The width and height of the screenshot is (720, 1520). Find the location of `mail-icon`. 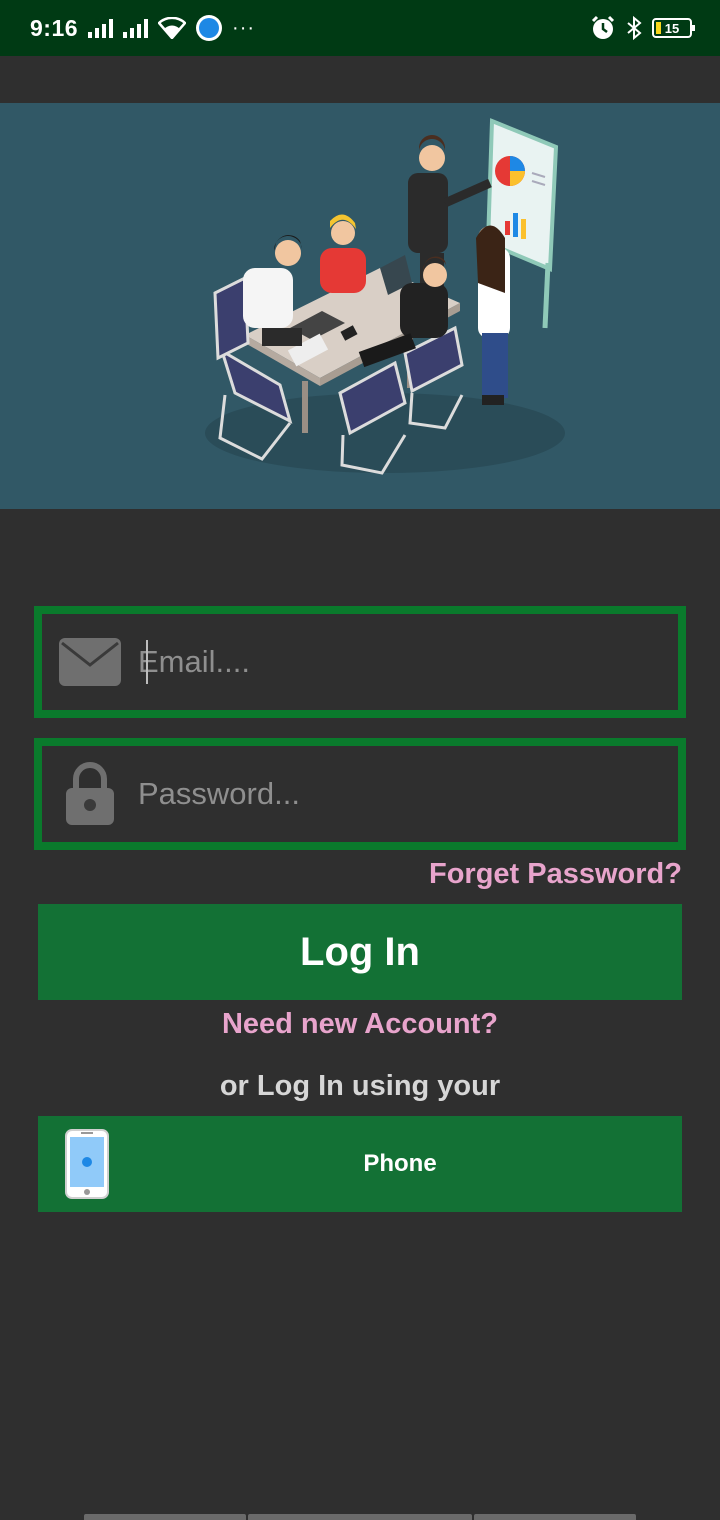

mail-icon is located at coordinates (90, 662).